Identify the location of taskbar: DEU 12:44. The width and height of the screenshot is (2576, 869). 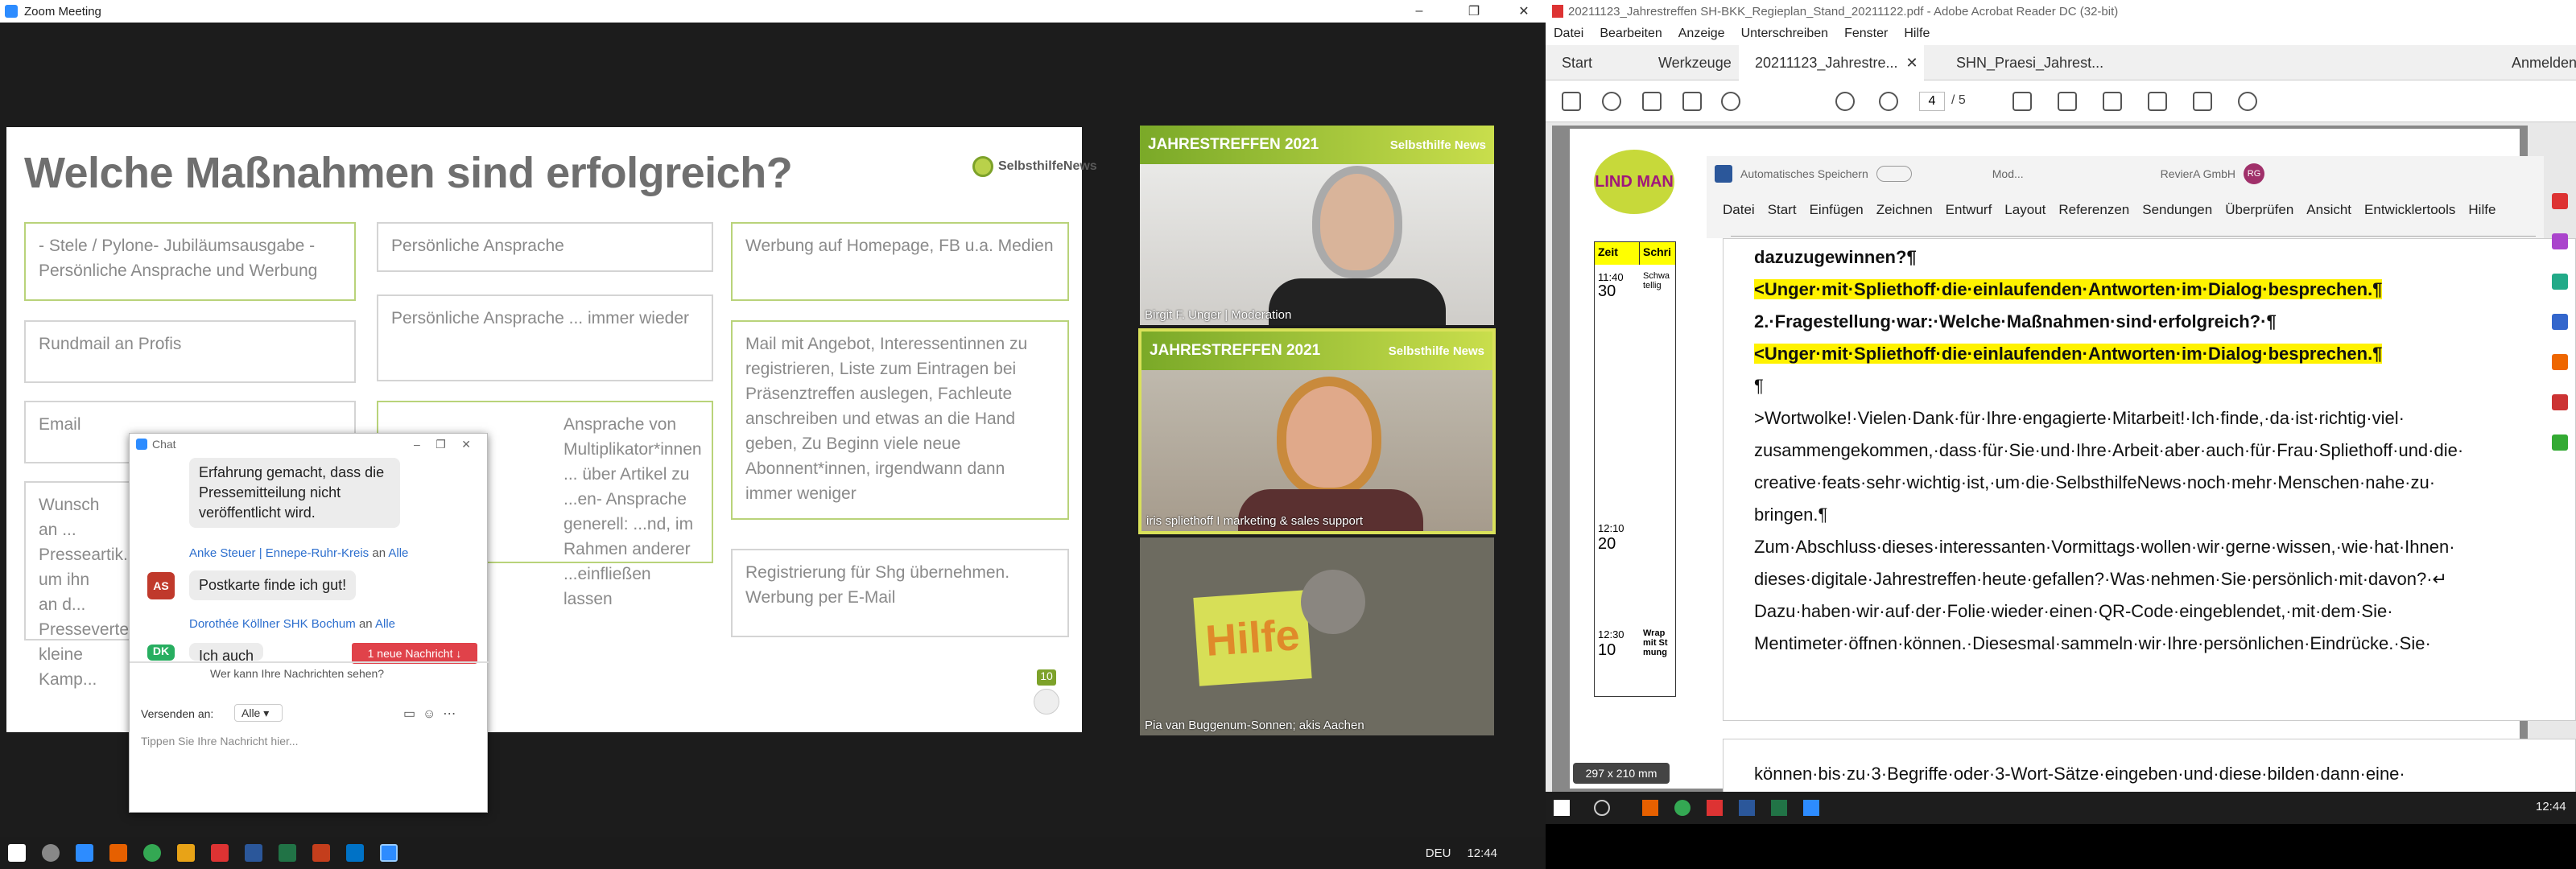
(773, 853).